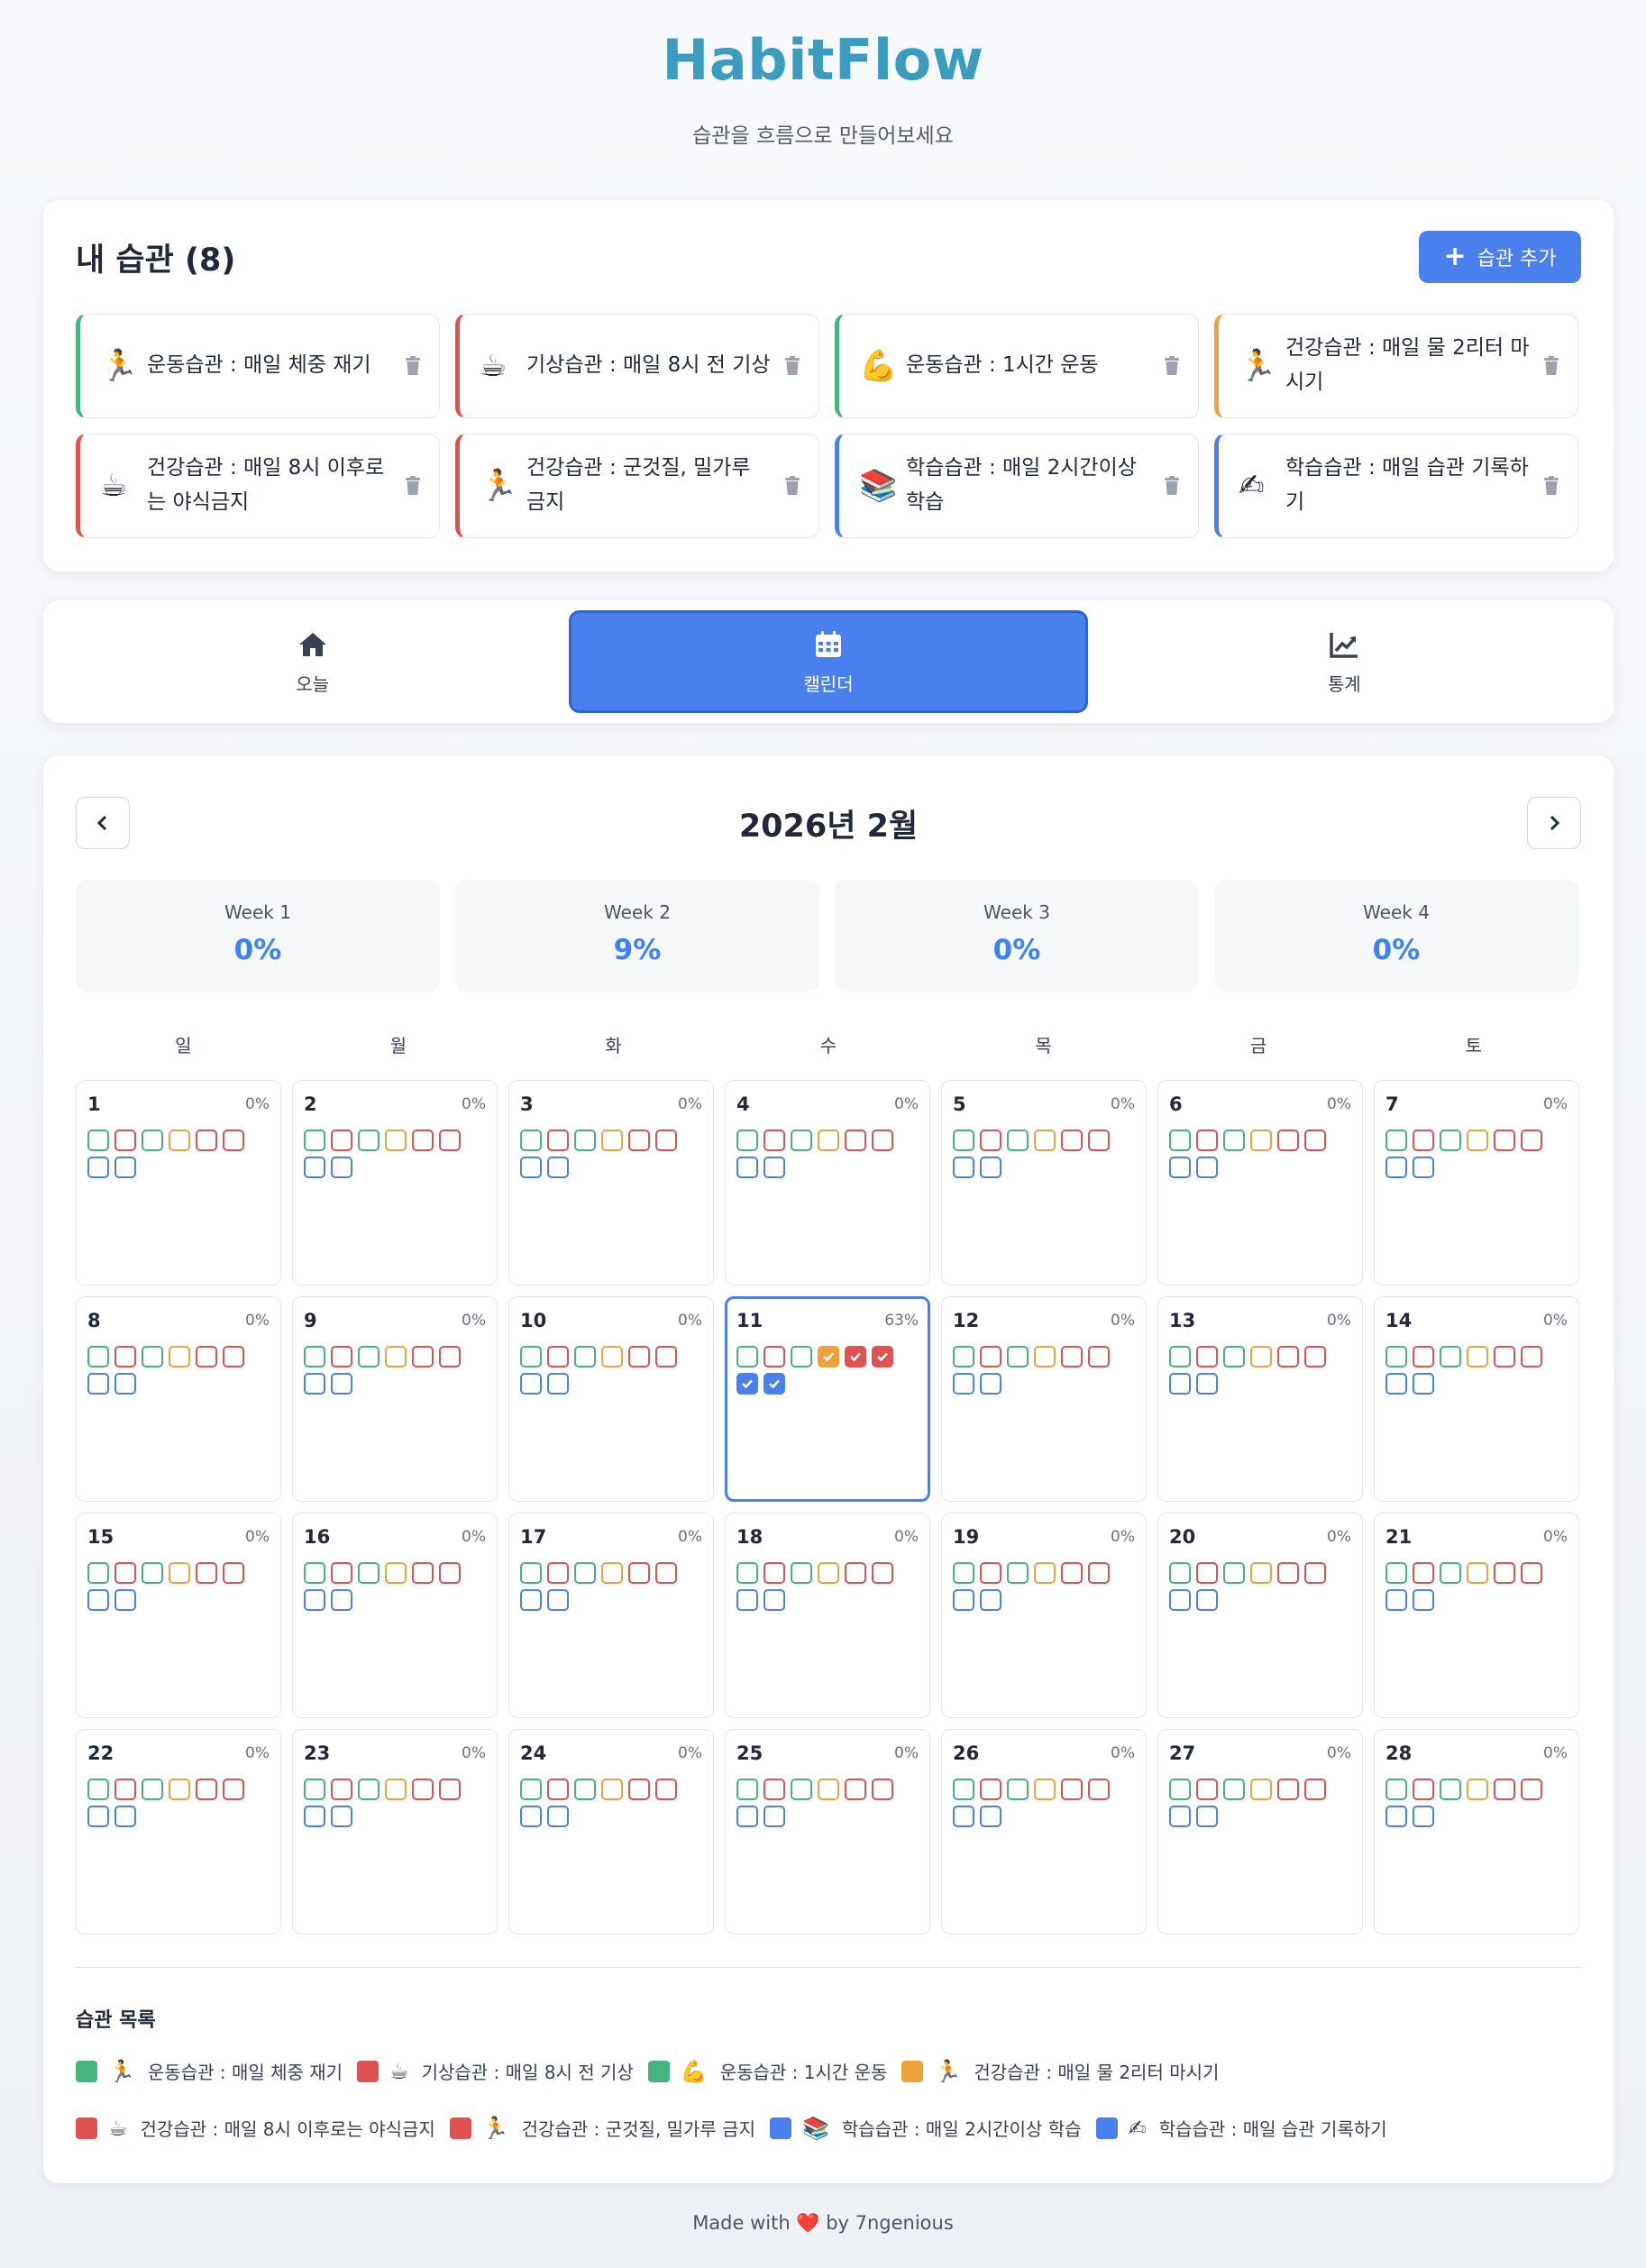 The image size is (1646, 2268). Describe the element at coordinates (637, 486) in the screenshot. I see `habit-card: 🏃 건강습관 : 군것질, 밀가루 금지` at that location.